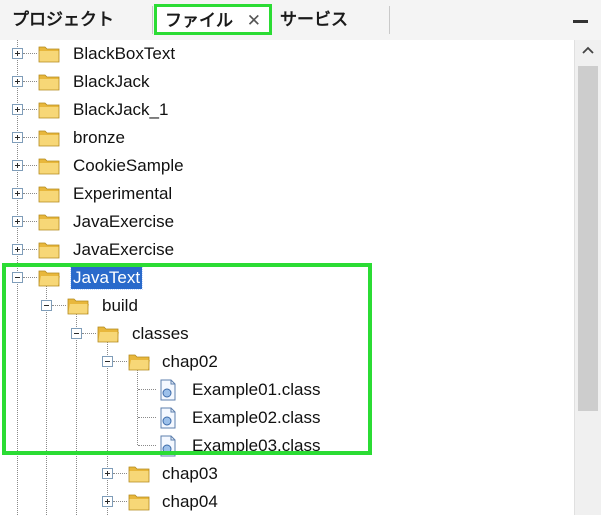 The height and width of the screenshot is (515, 601). What do you see at coordinates (123, 193) in the screenshot?
I see `tree-item-label: Experimental` at bounding box center [123, 193].